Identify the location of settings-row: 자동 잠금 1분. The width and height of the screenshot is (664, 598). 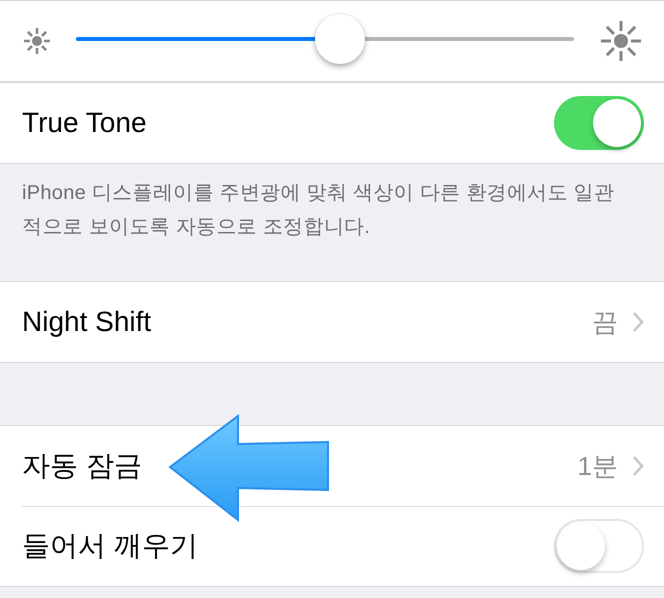
(332, 466).